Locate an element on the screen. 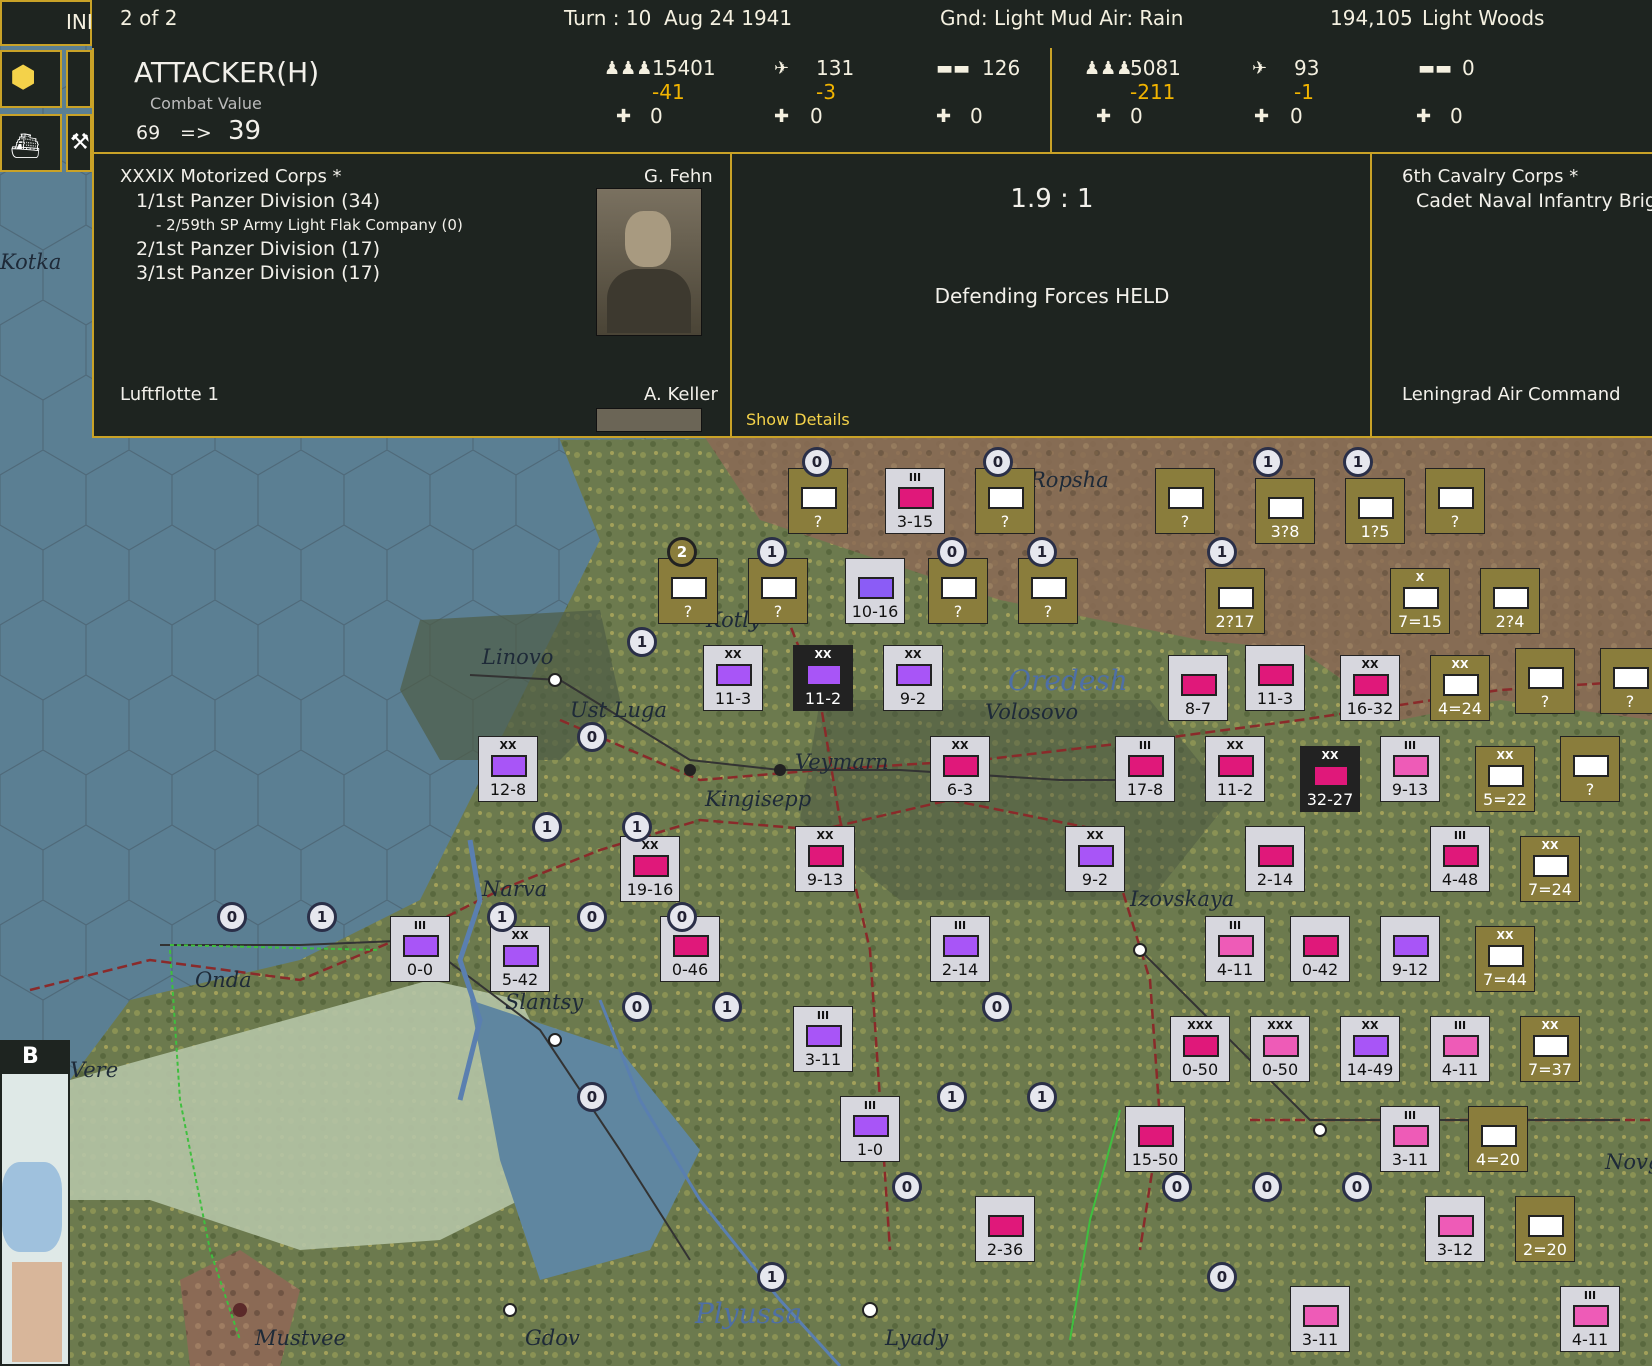  map-unit: 8-7 is located at coordinates (1198, 688).